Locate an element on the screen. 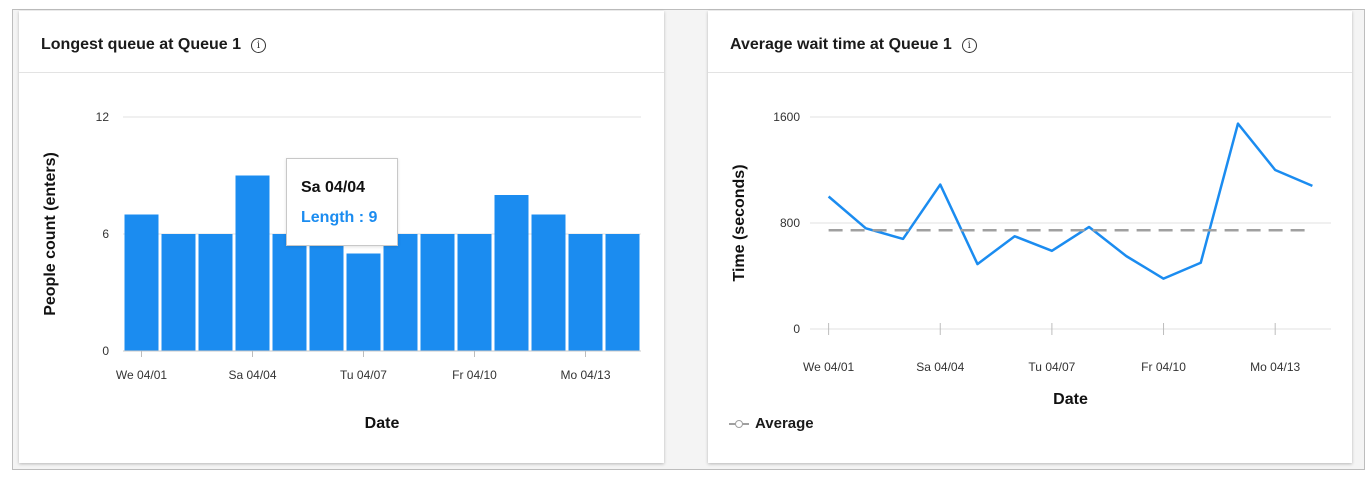 This screenshot has height=478, width=1367. y-axis-title: People count (enters) is located at coordinates (50, 234).